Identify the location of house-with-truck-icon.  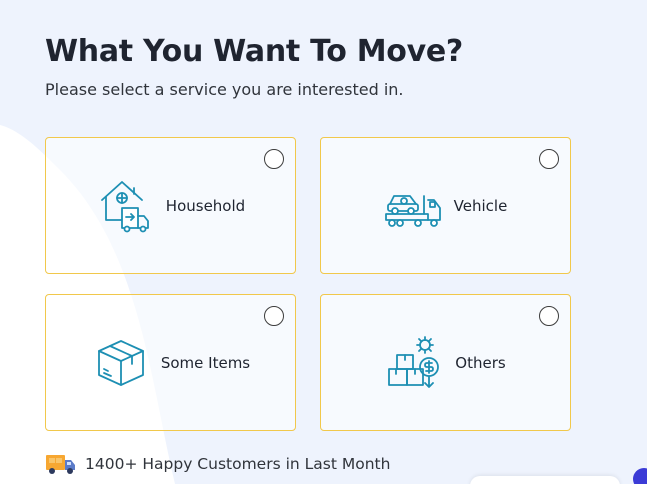
(124, 206).